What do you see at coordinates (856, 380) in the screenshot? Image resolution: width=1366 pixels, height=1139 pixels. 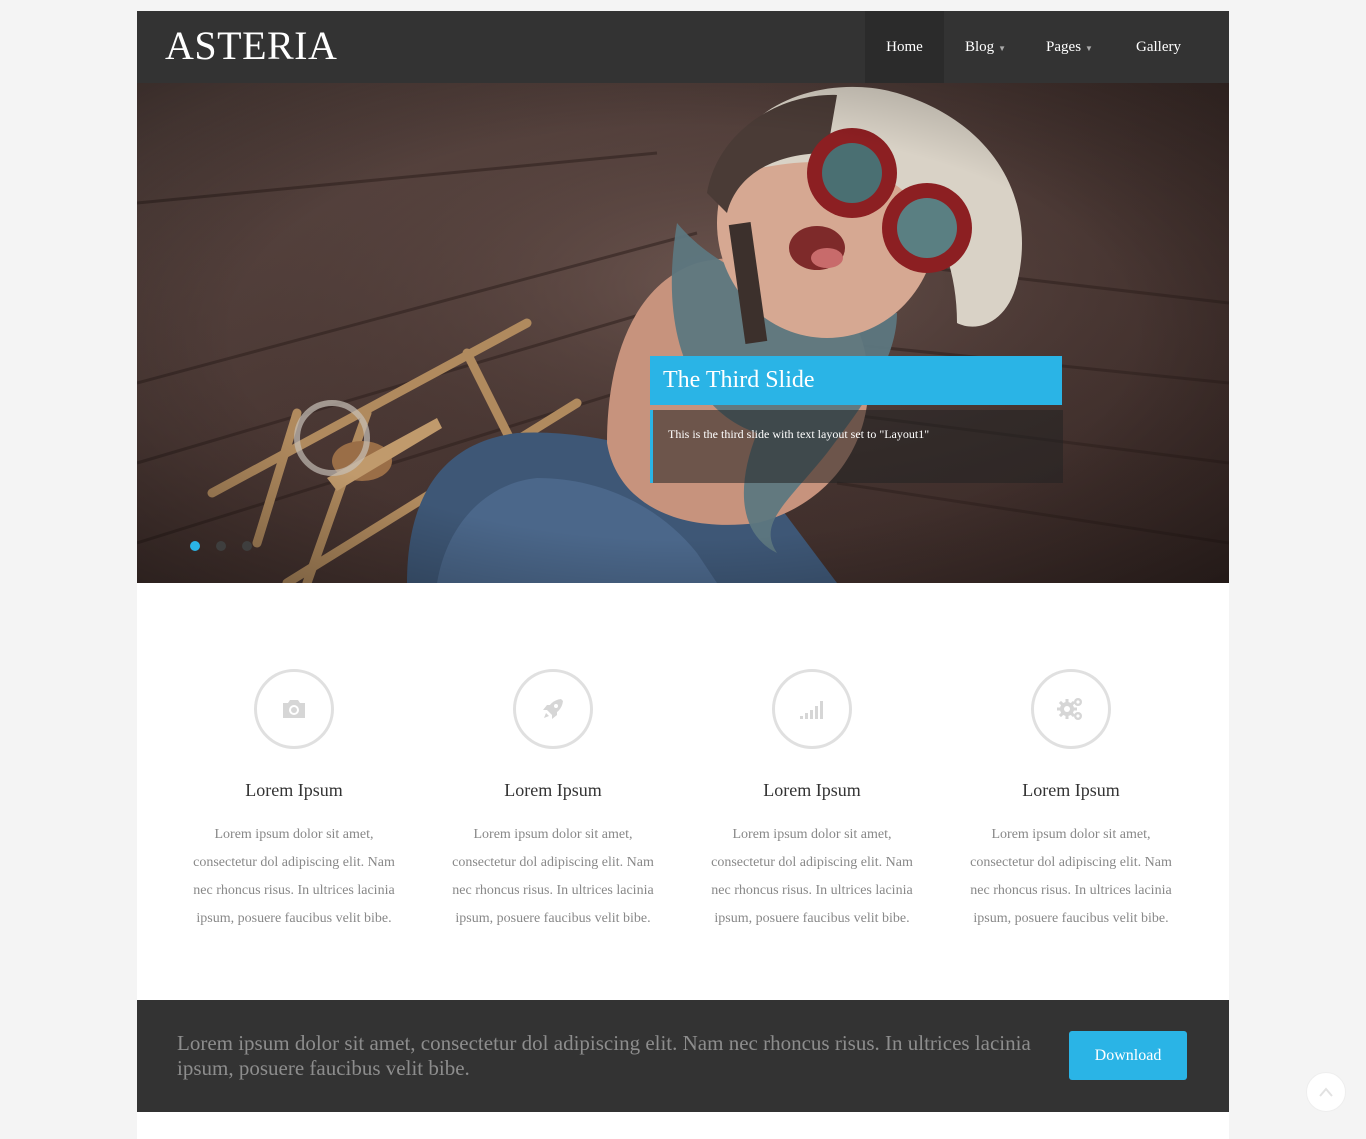 I see `slide-caption-title: The Third Slide` at bounding box center [856, 380].